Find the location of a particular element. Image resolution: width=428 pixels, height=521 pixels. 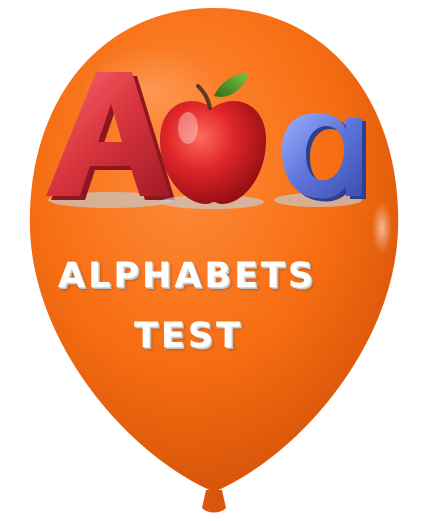

balloon-highlight is located at coordinates (382, 228).